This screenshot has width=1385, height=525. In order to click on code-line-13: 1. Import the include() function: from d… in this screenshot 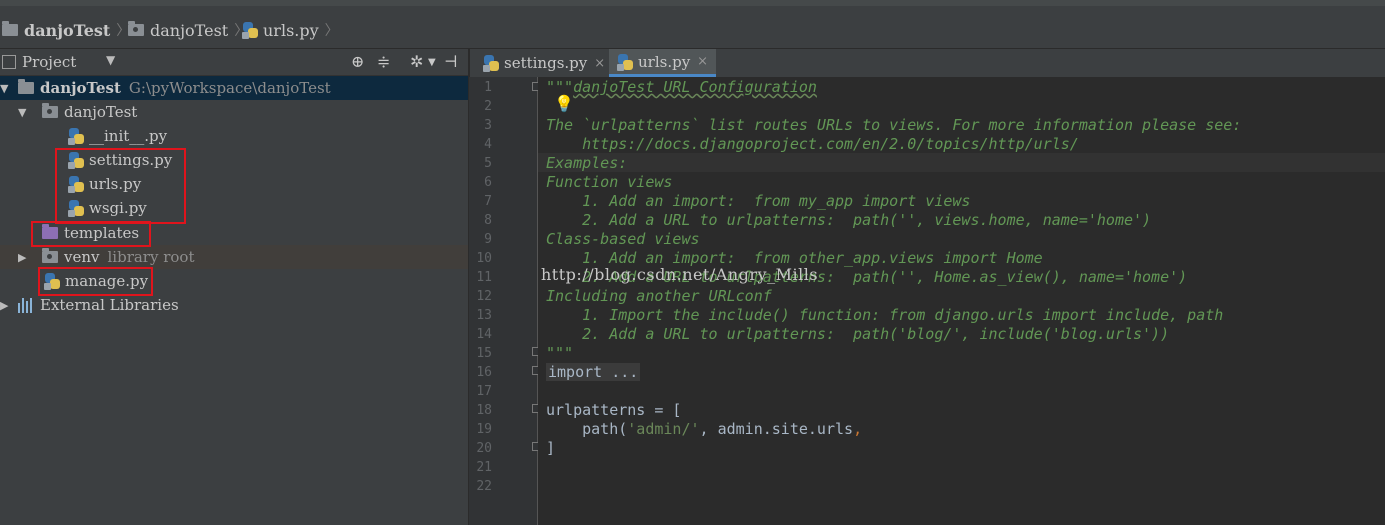, I will do `click(885, 315)`.